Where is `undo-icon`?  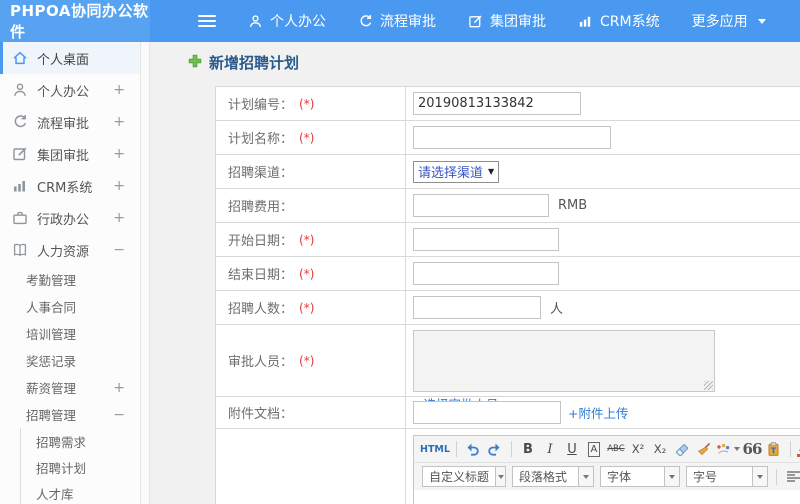 undo-icon is located at coordinates (473, 449).